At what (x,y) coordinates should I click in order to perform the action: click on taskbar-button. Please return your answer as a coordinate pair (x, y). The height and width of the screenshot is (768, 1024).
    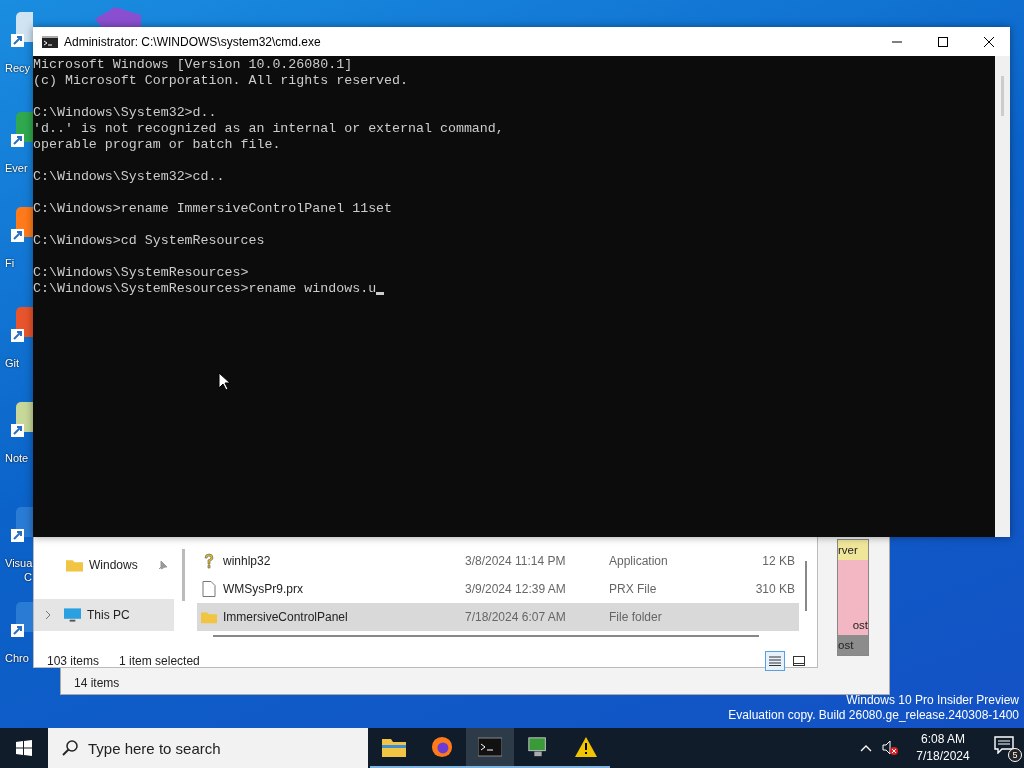
    Looking at the image, I should click on (490, 748).